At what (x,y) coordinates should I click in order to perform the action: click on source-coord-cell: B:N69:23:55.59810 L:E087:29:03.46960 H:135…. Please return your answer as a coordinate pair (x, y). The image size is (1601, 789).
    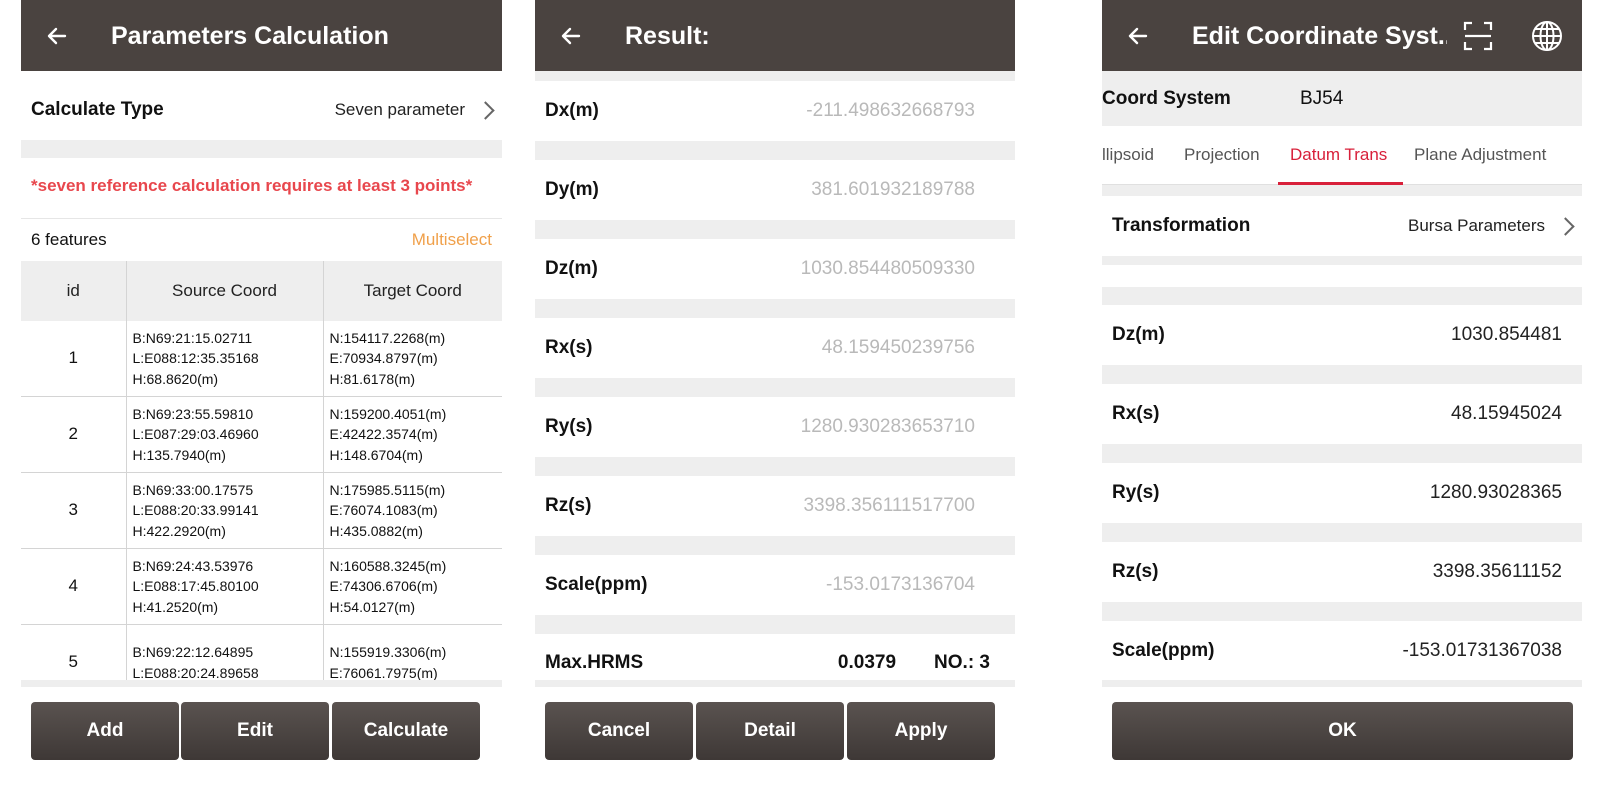
    Looking at the image, I should click on (225, 434).